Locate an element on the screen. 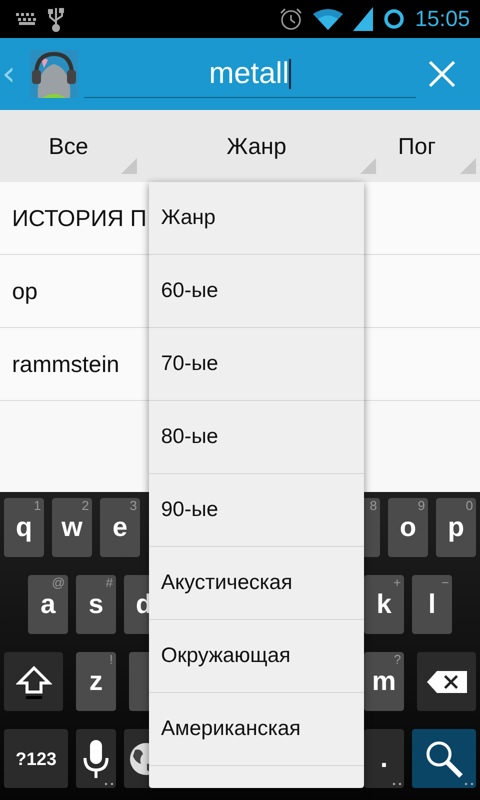  key-hint: + is located at coordinates (397, 582).